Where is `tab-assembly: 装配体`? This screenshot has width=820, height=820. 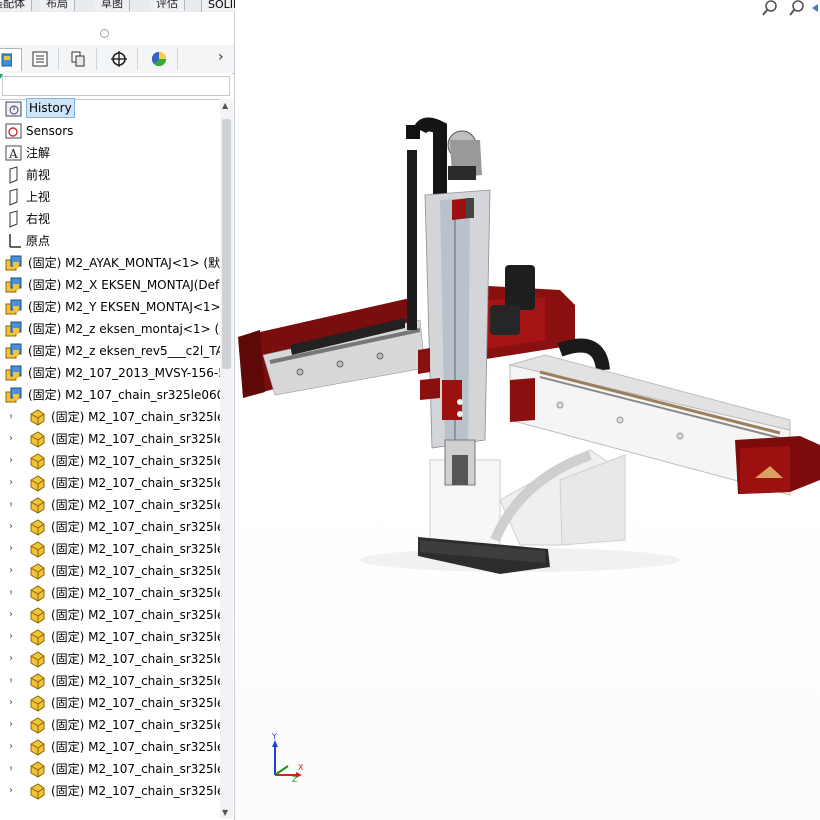 tab-assembly: 装配体 is located at coordinates (16, 5).